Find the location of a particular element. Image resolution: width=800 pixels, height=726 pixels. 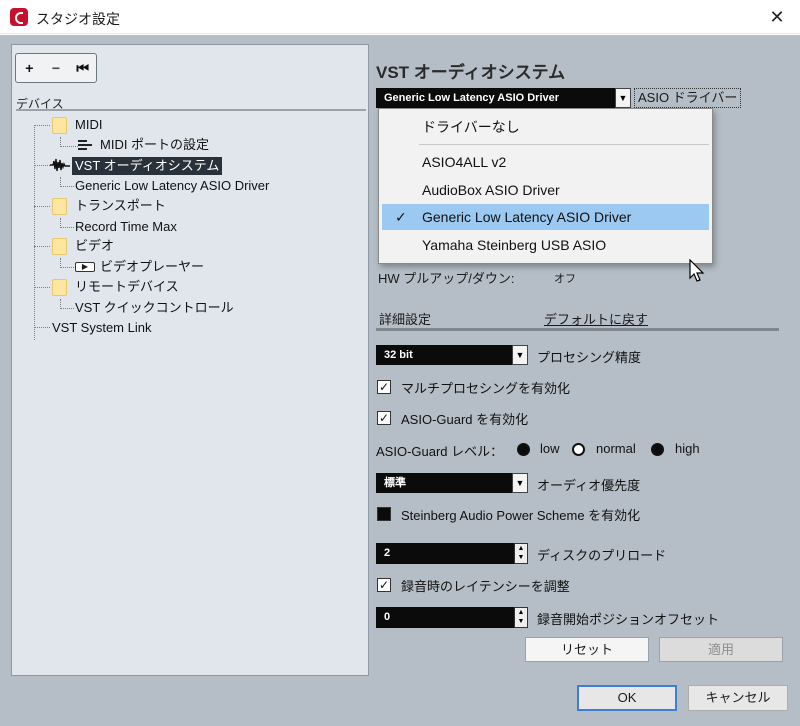

audio-priority-select: 標準 ▼ is located at coordinates (452, 483).